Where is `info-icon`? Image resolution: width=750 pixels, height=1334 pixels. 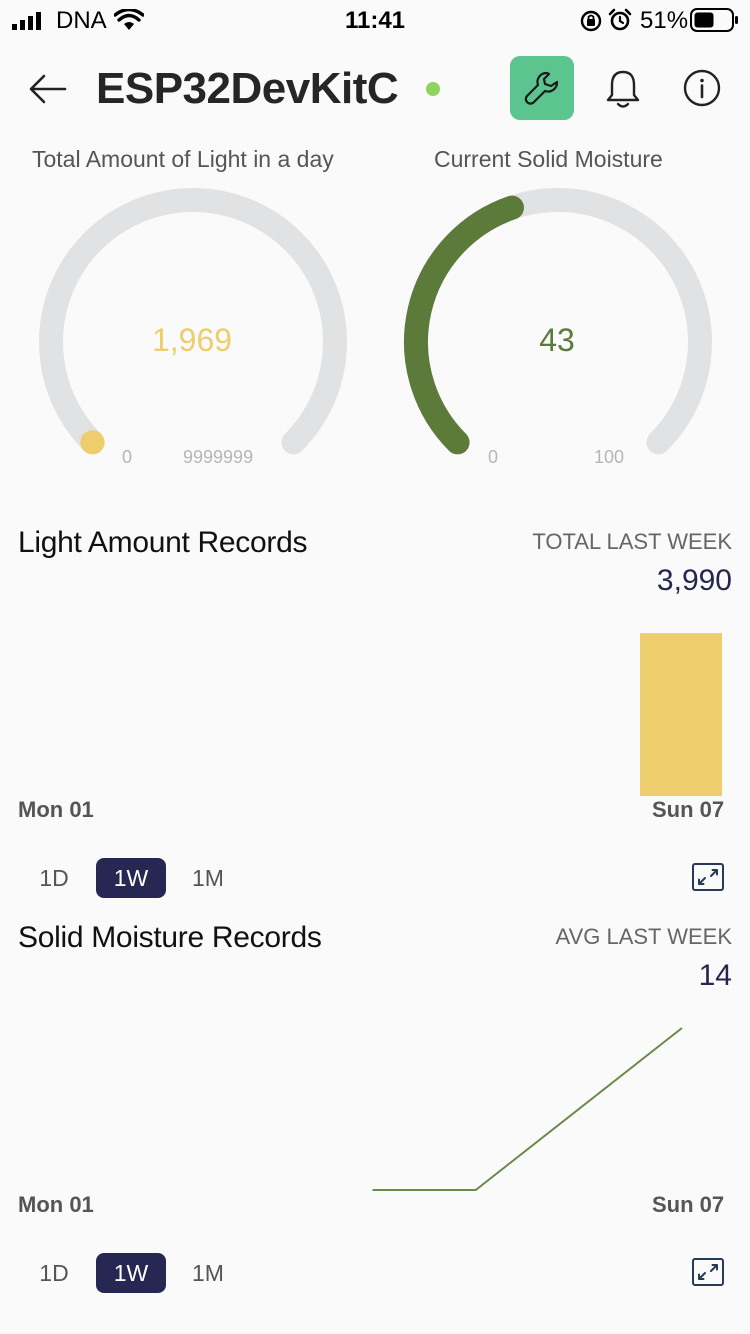
info-icon is located at coordinates (702, 88).